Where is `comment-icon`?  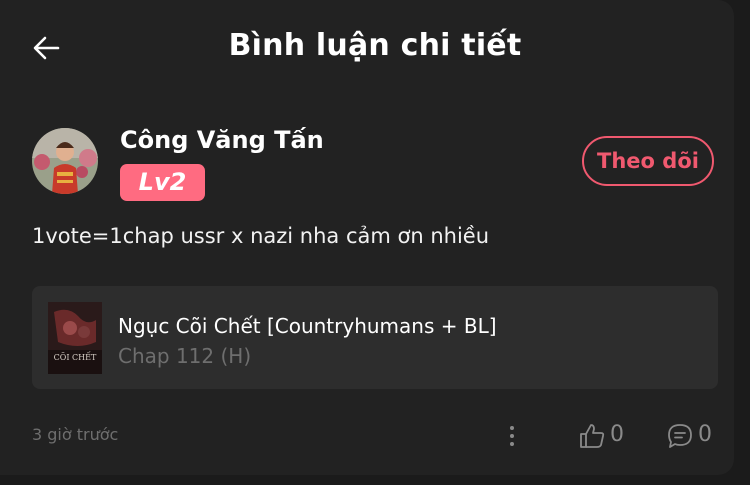 comment-icon is located at coordinates (680, 436).